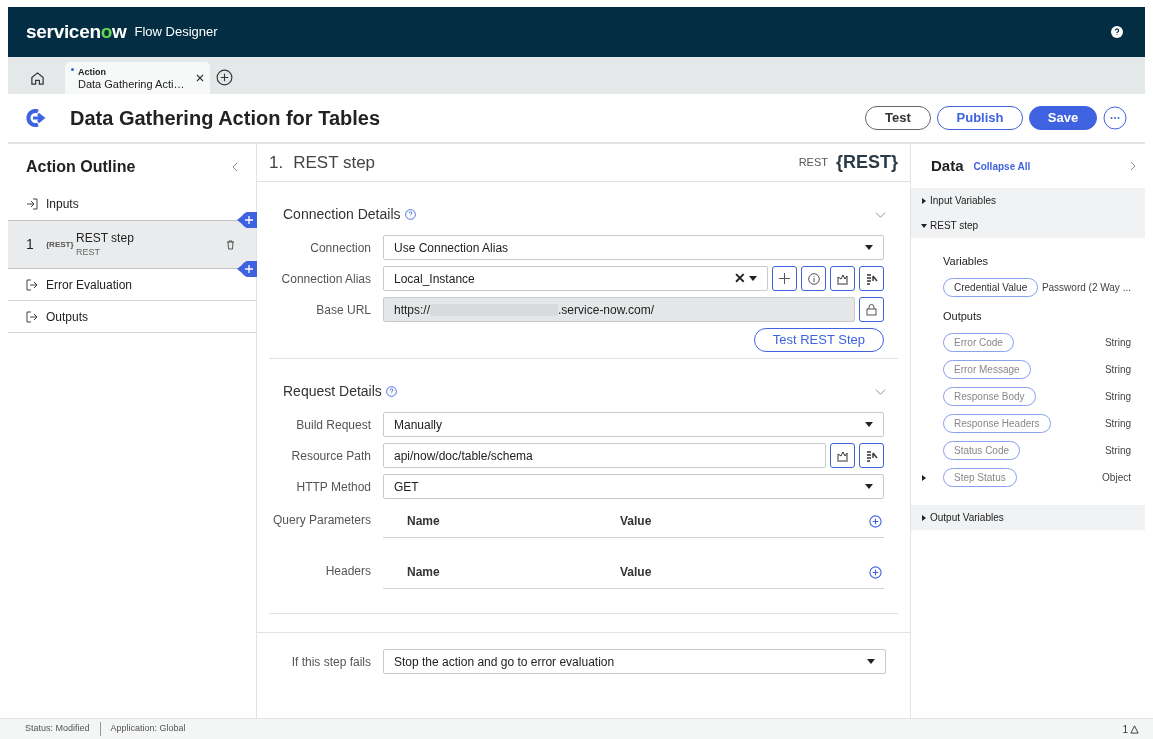  What do you see at coordinates (142, 729) in the screenshot?
I see `status-text: Application: Global` at bounding box center [142, 729].